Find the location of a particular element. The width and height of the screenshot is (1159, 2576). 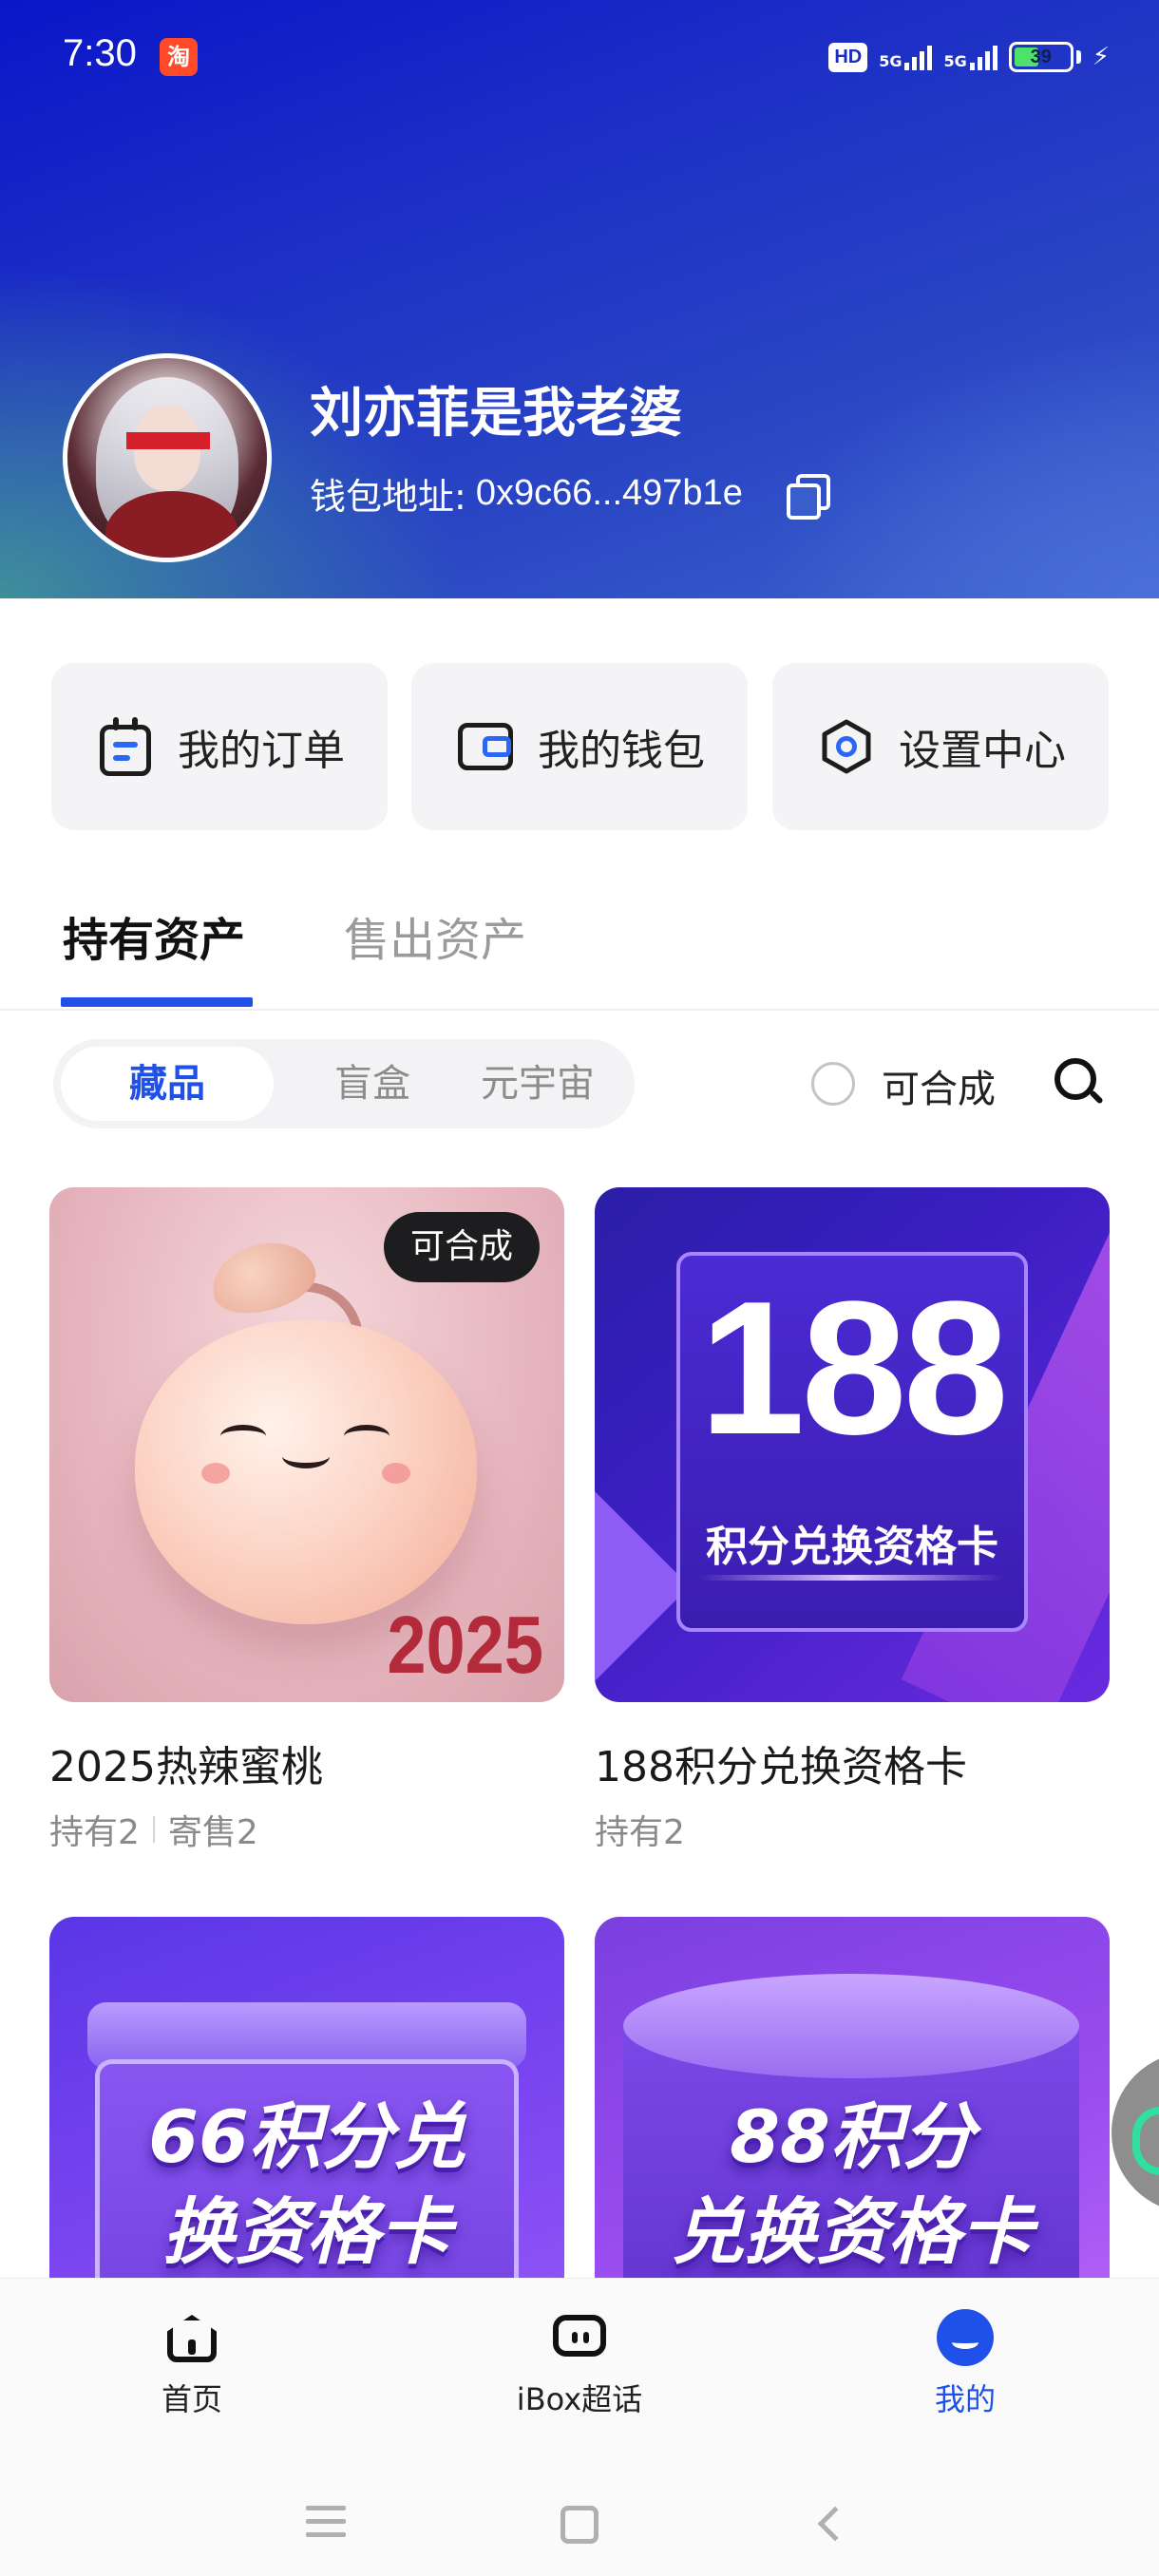

system-nav-bar is located at coordinates (579, 2523).